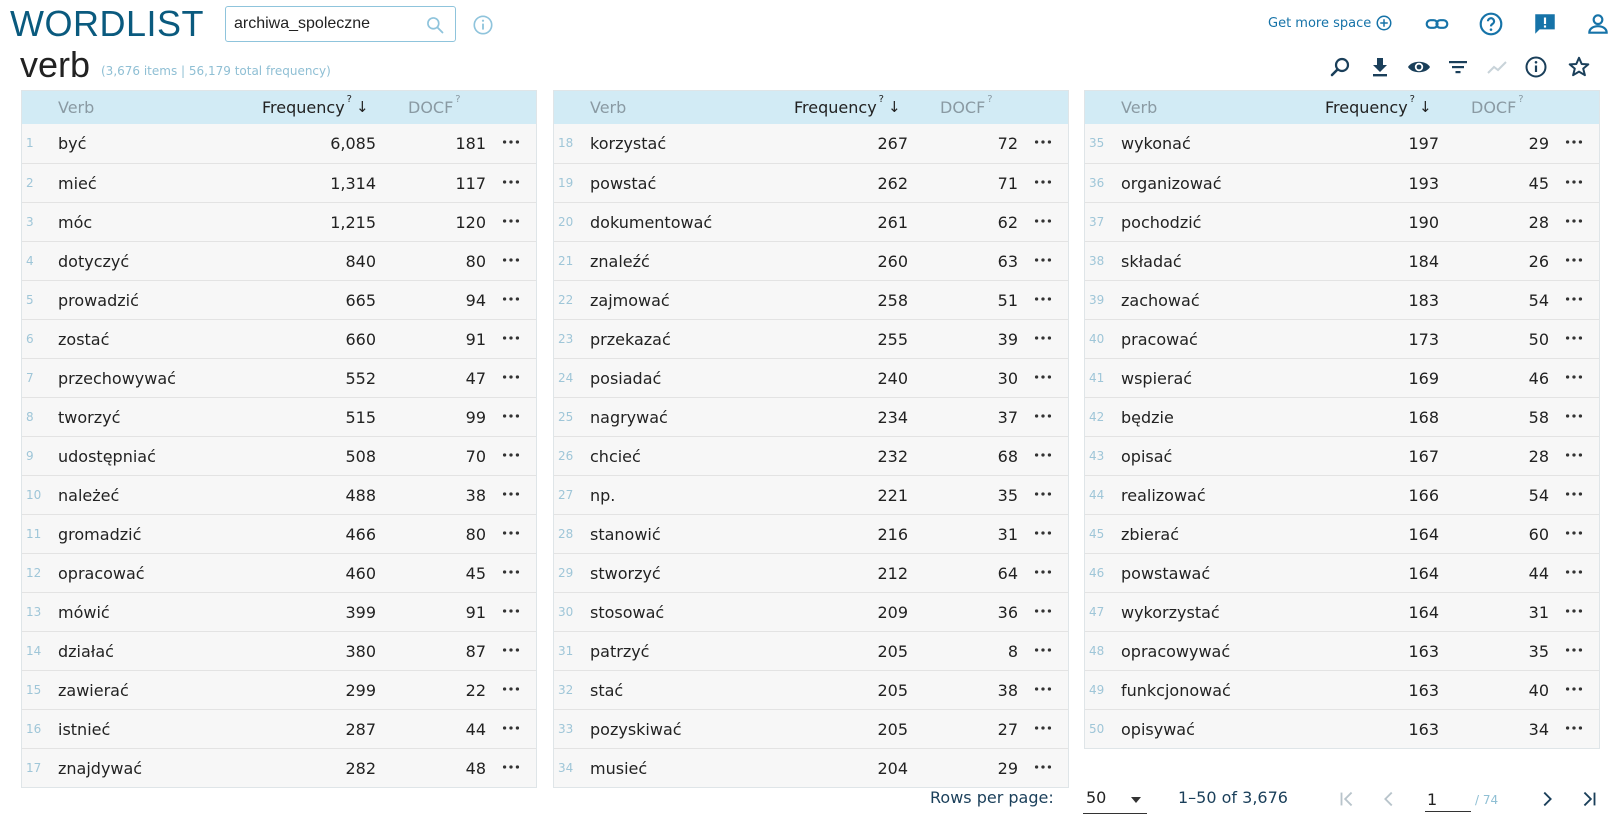 The height and width of the screenshot is (839, 1614). Describe the element at coordinates (1115, 801) in the screenshot. I see `rows-per-page-select: 50` at that location.